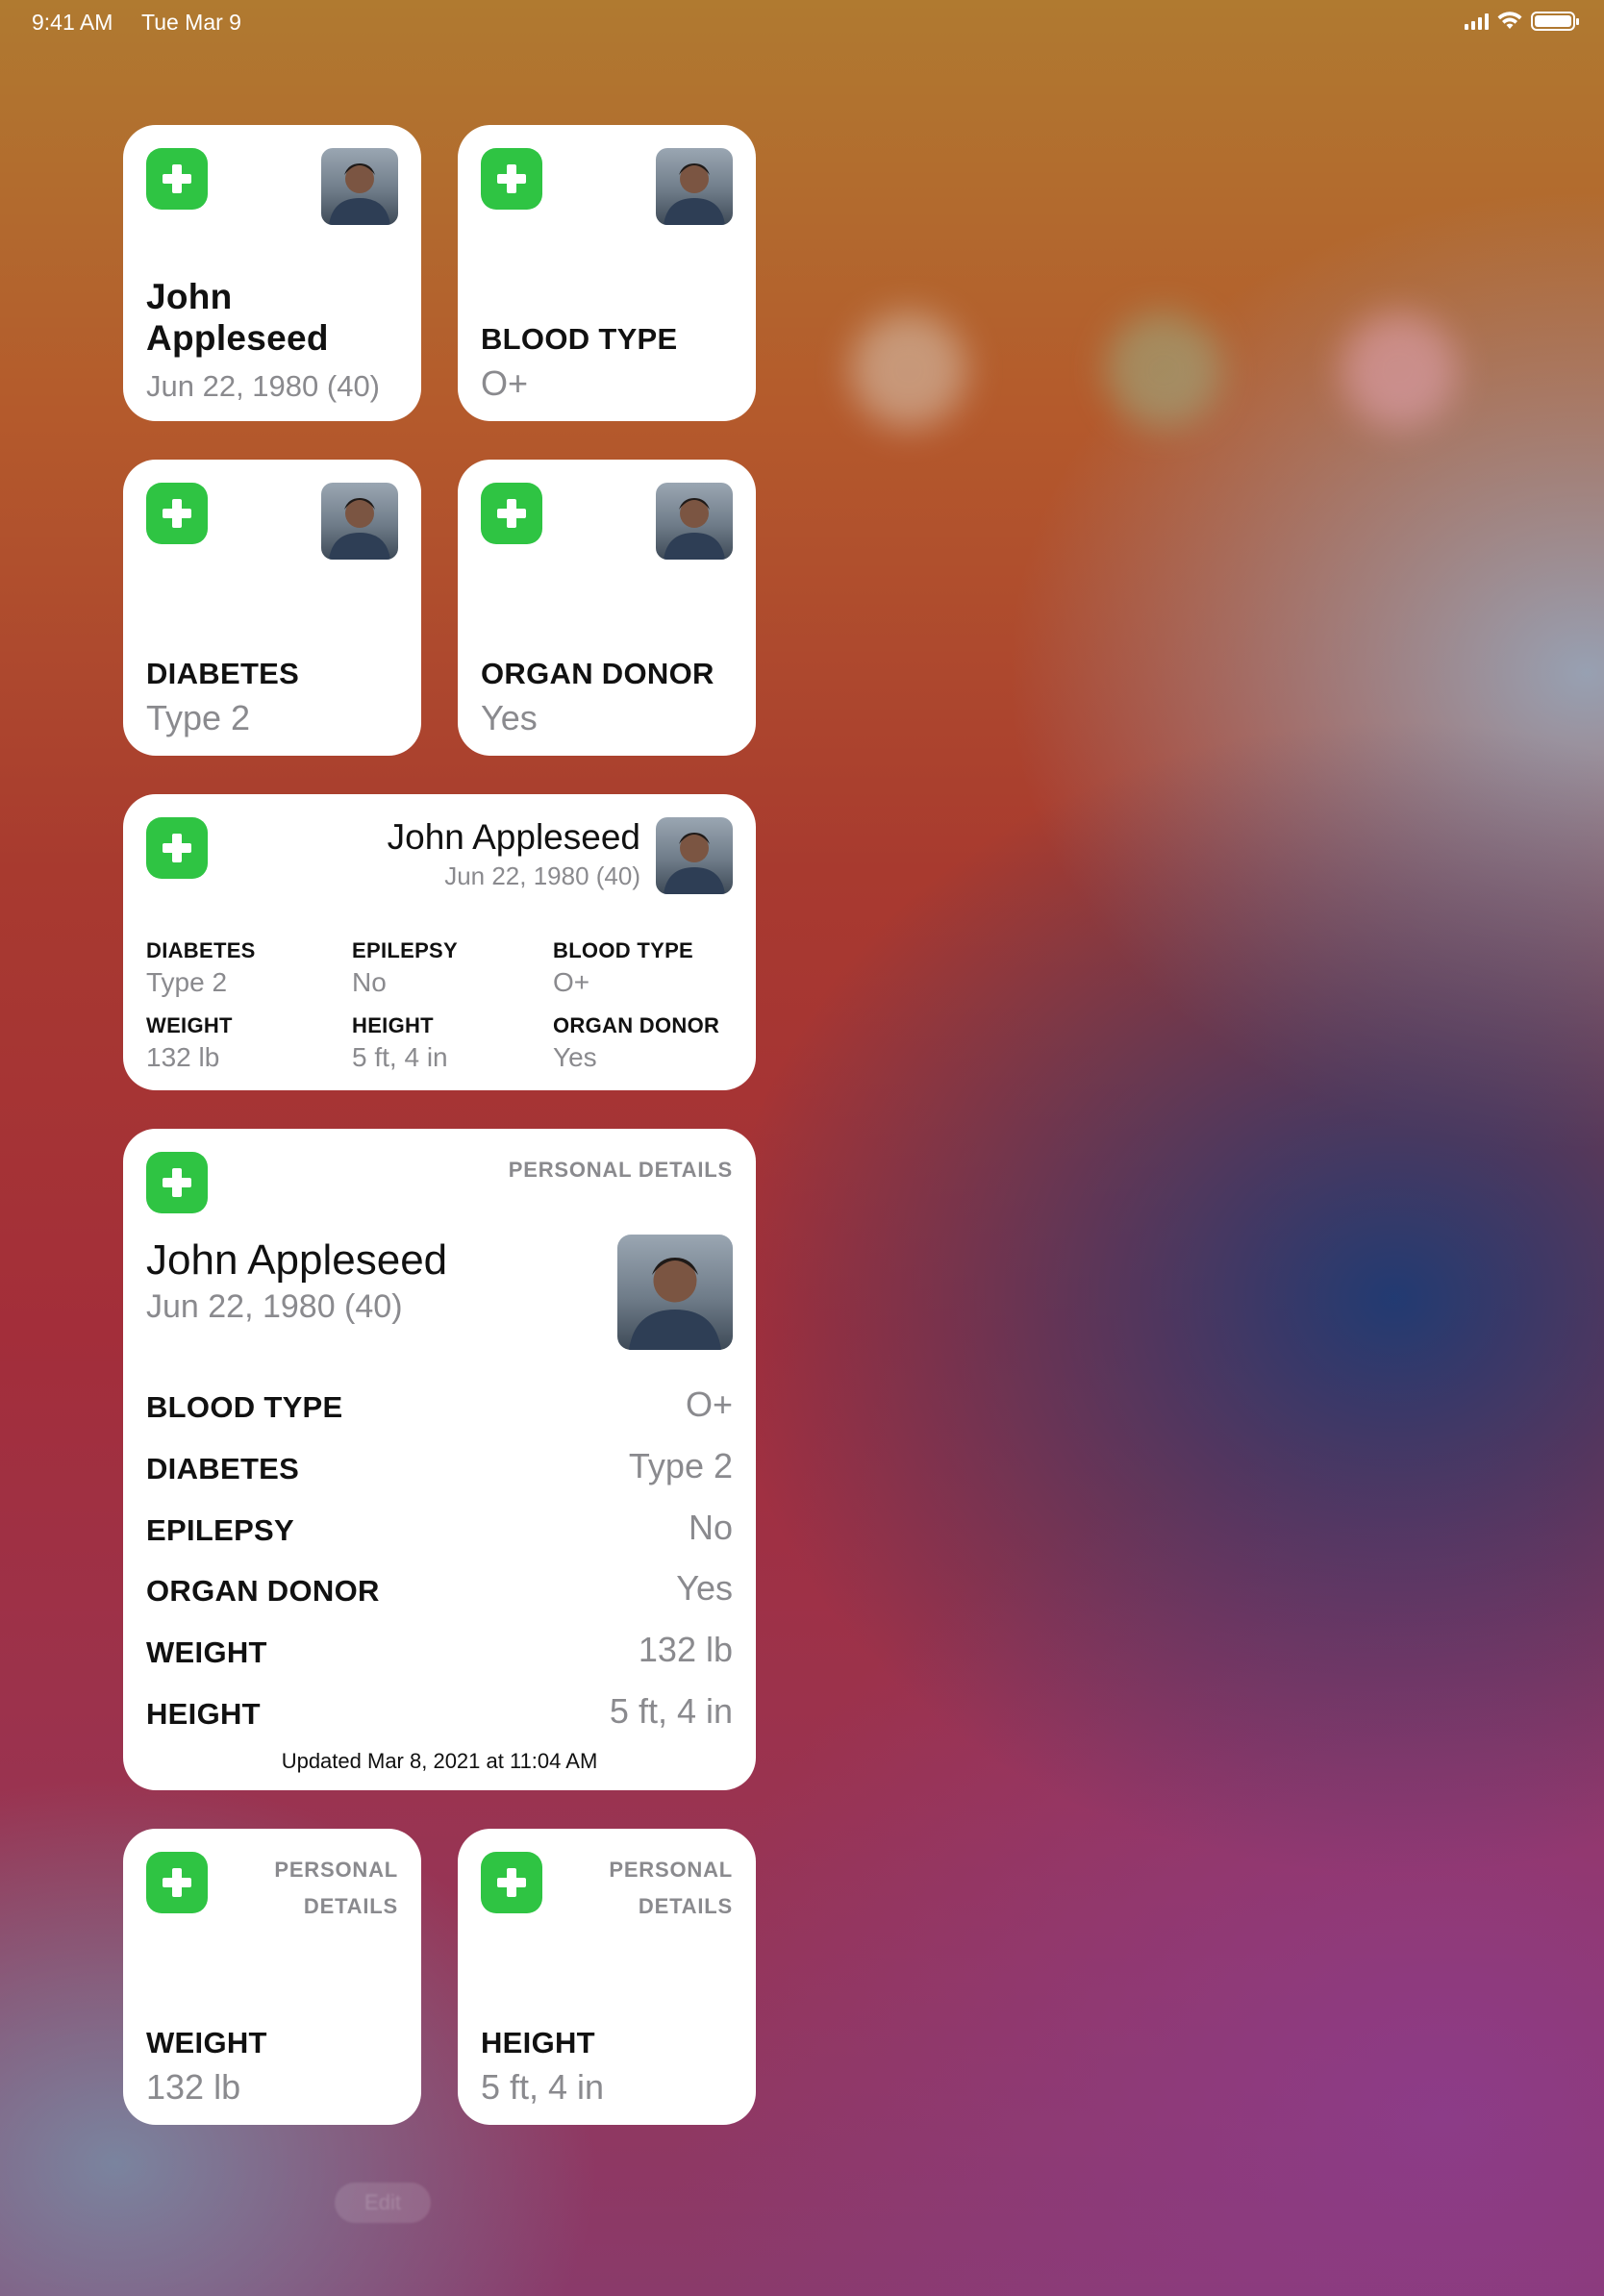  What do you see at coordinates (620, 1170) in the screenshot?
I see `section-tag: PERSONAL DETAILS` at bounding box center [620, 1170].